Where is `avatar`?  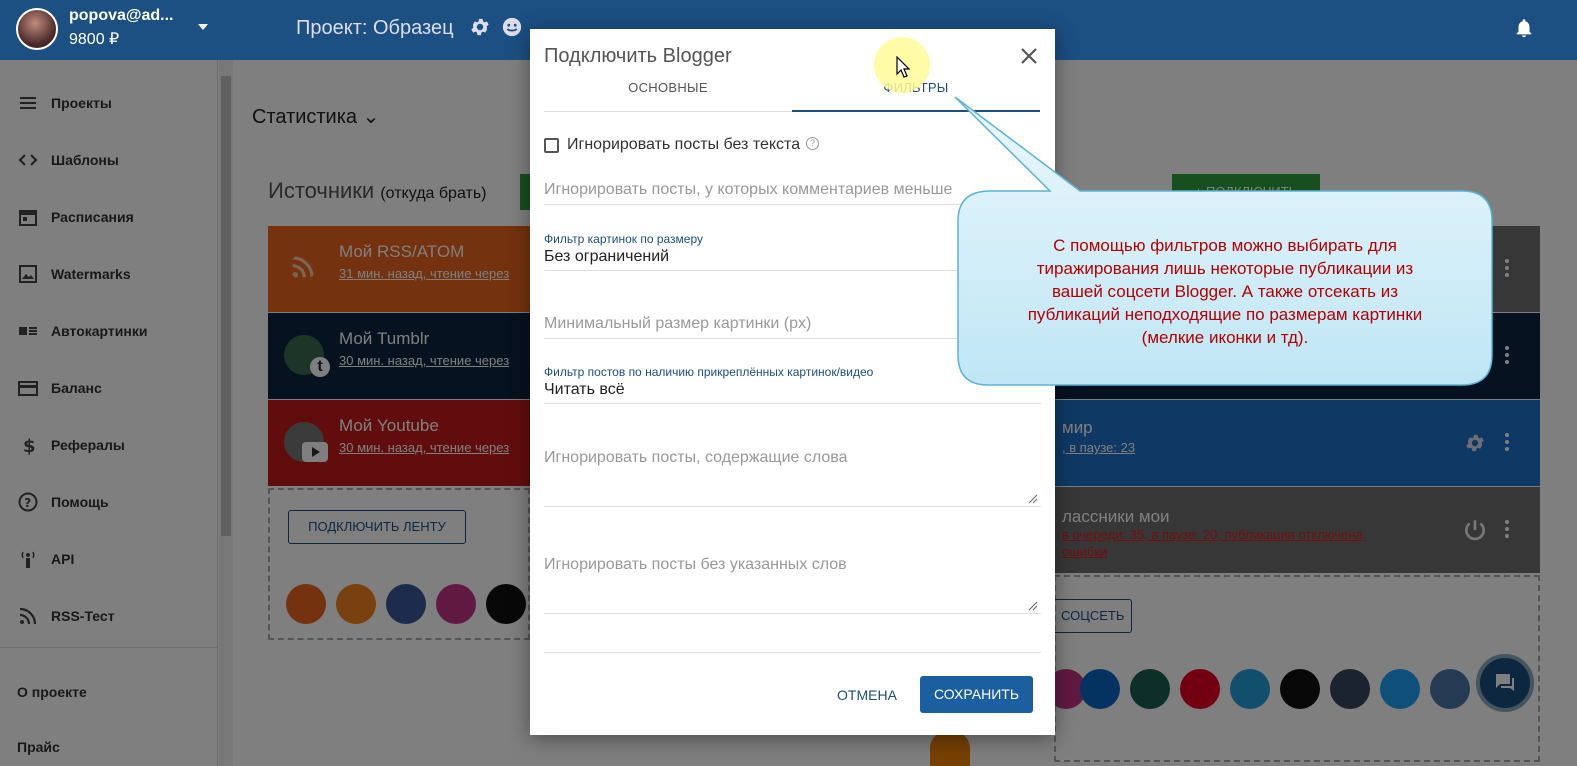
avatar is located at coordinates (37, 29).